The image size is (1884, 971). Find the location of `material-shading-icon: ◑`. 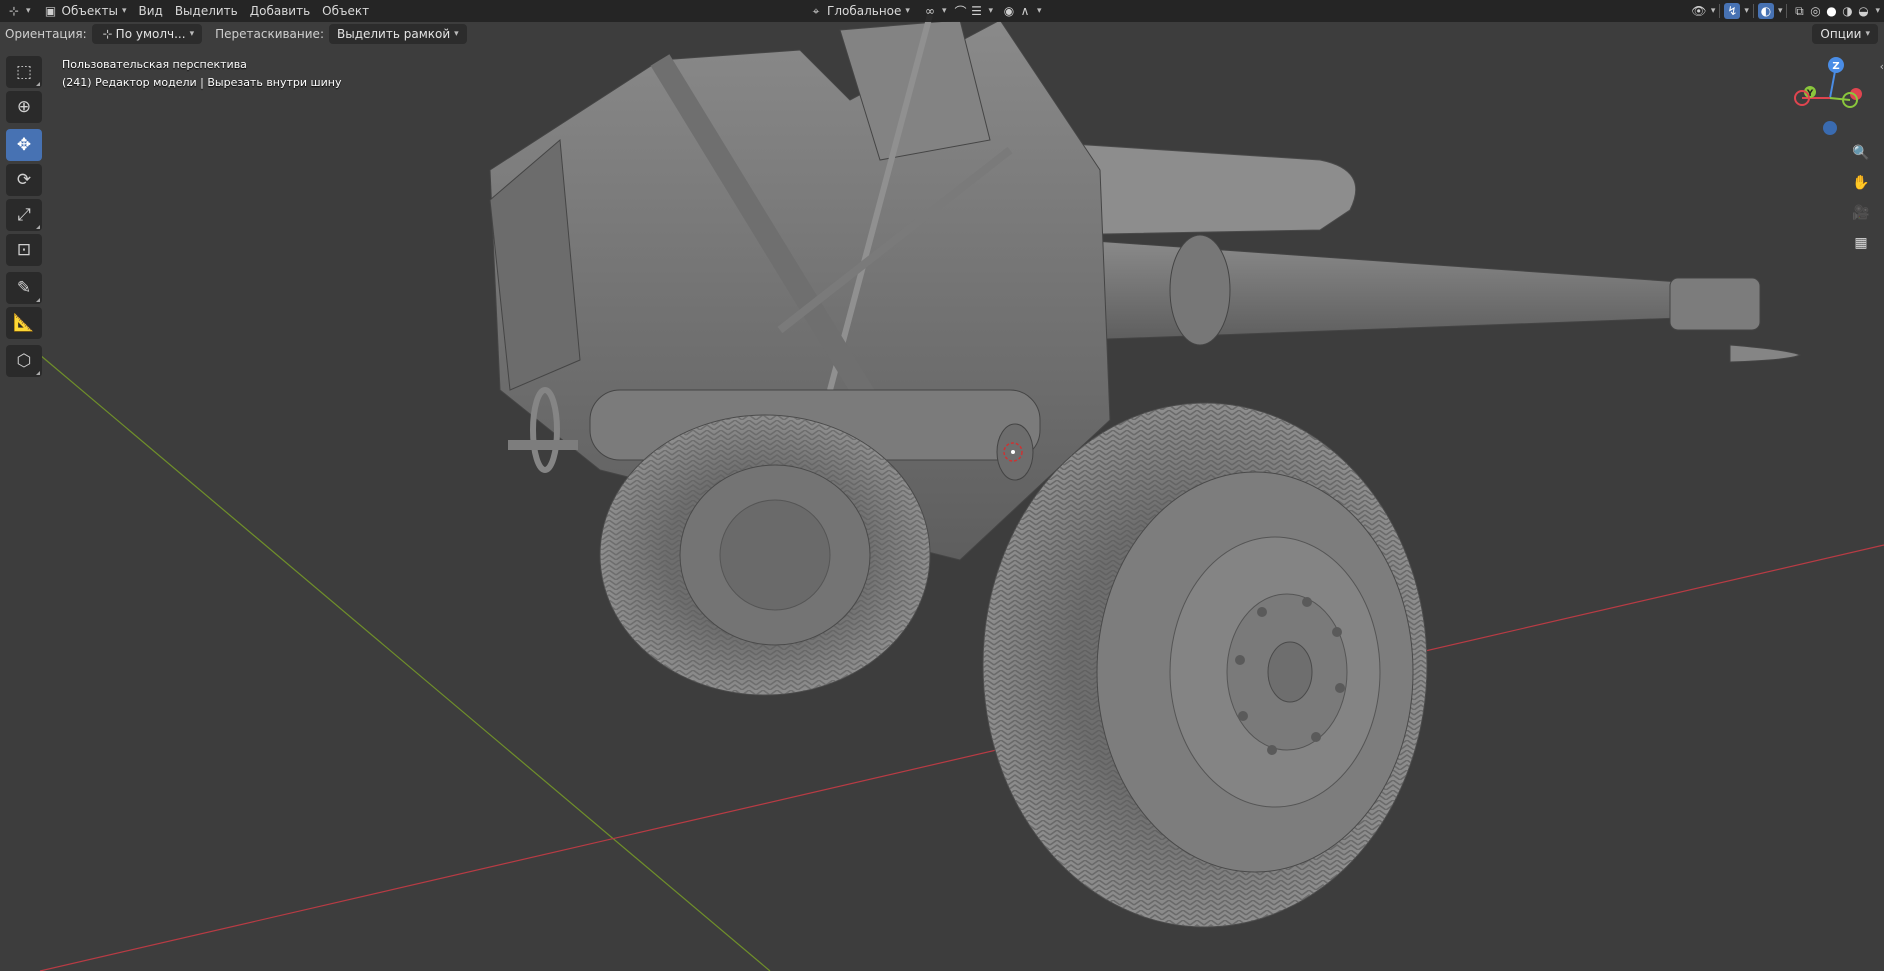

material-shading-icon: ◑ is located at coordinates (1847, 11).